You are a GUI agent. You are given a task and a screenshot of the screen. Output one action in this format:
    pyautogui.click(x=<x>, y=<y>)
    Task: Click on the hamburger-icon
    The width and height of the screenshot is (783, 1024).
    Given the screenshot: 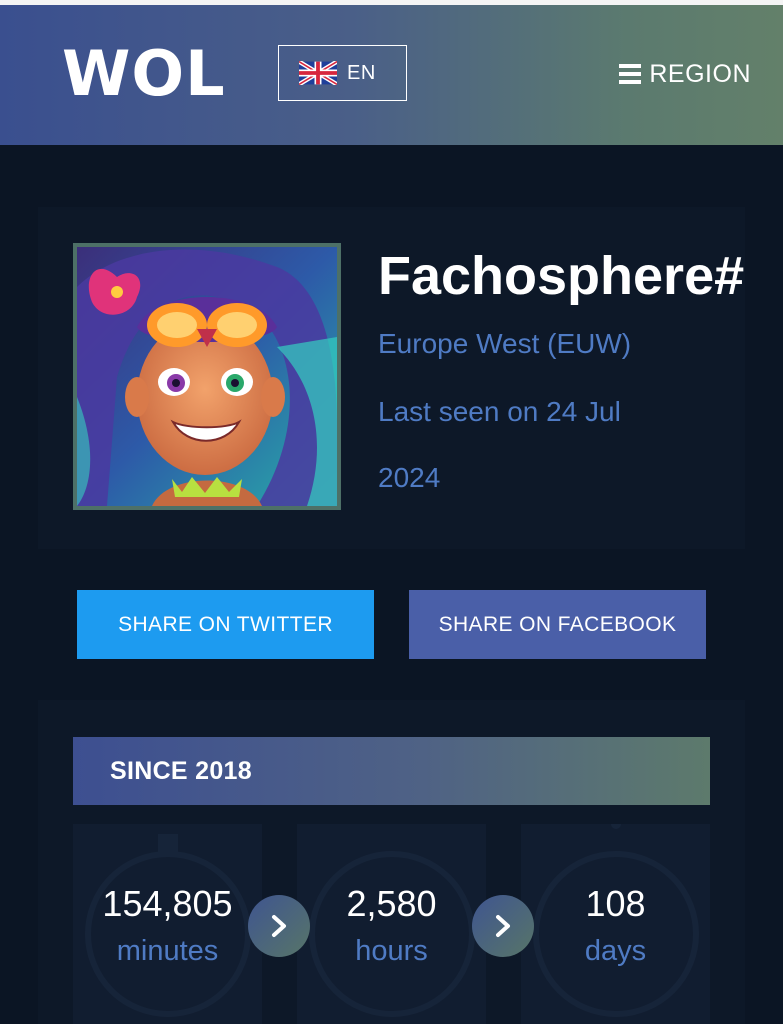 What is the action you would take?
    pyautogui.click(x=630, y=74)
    